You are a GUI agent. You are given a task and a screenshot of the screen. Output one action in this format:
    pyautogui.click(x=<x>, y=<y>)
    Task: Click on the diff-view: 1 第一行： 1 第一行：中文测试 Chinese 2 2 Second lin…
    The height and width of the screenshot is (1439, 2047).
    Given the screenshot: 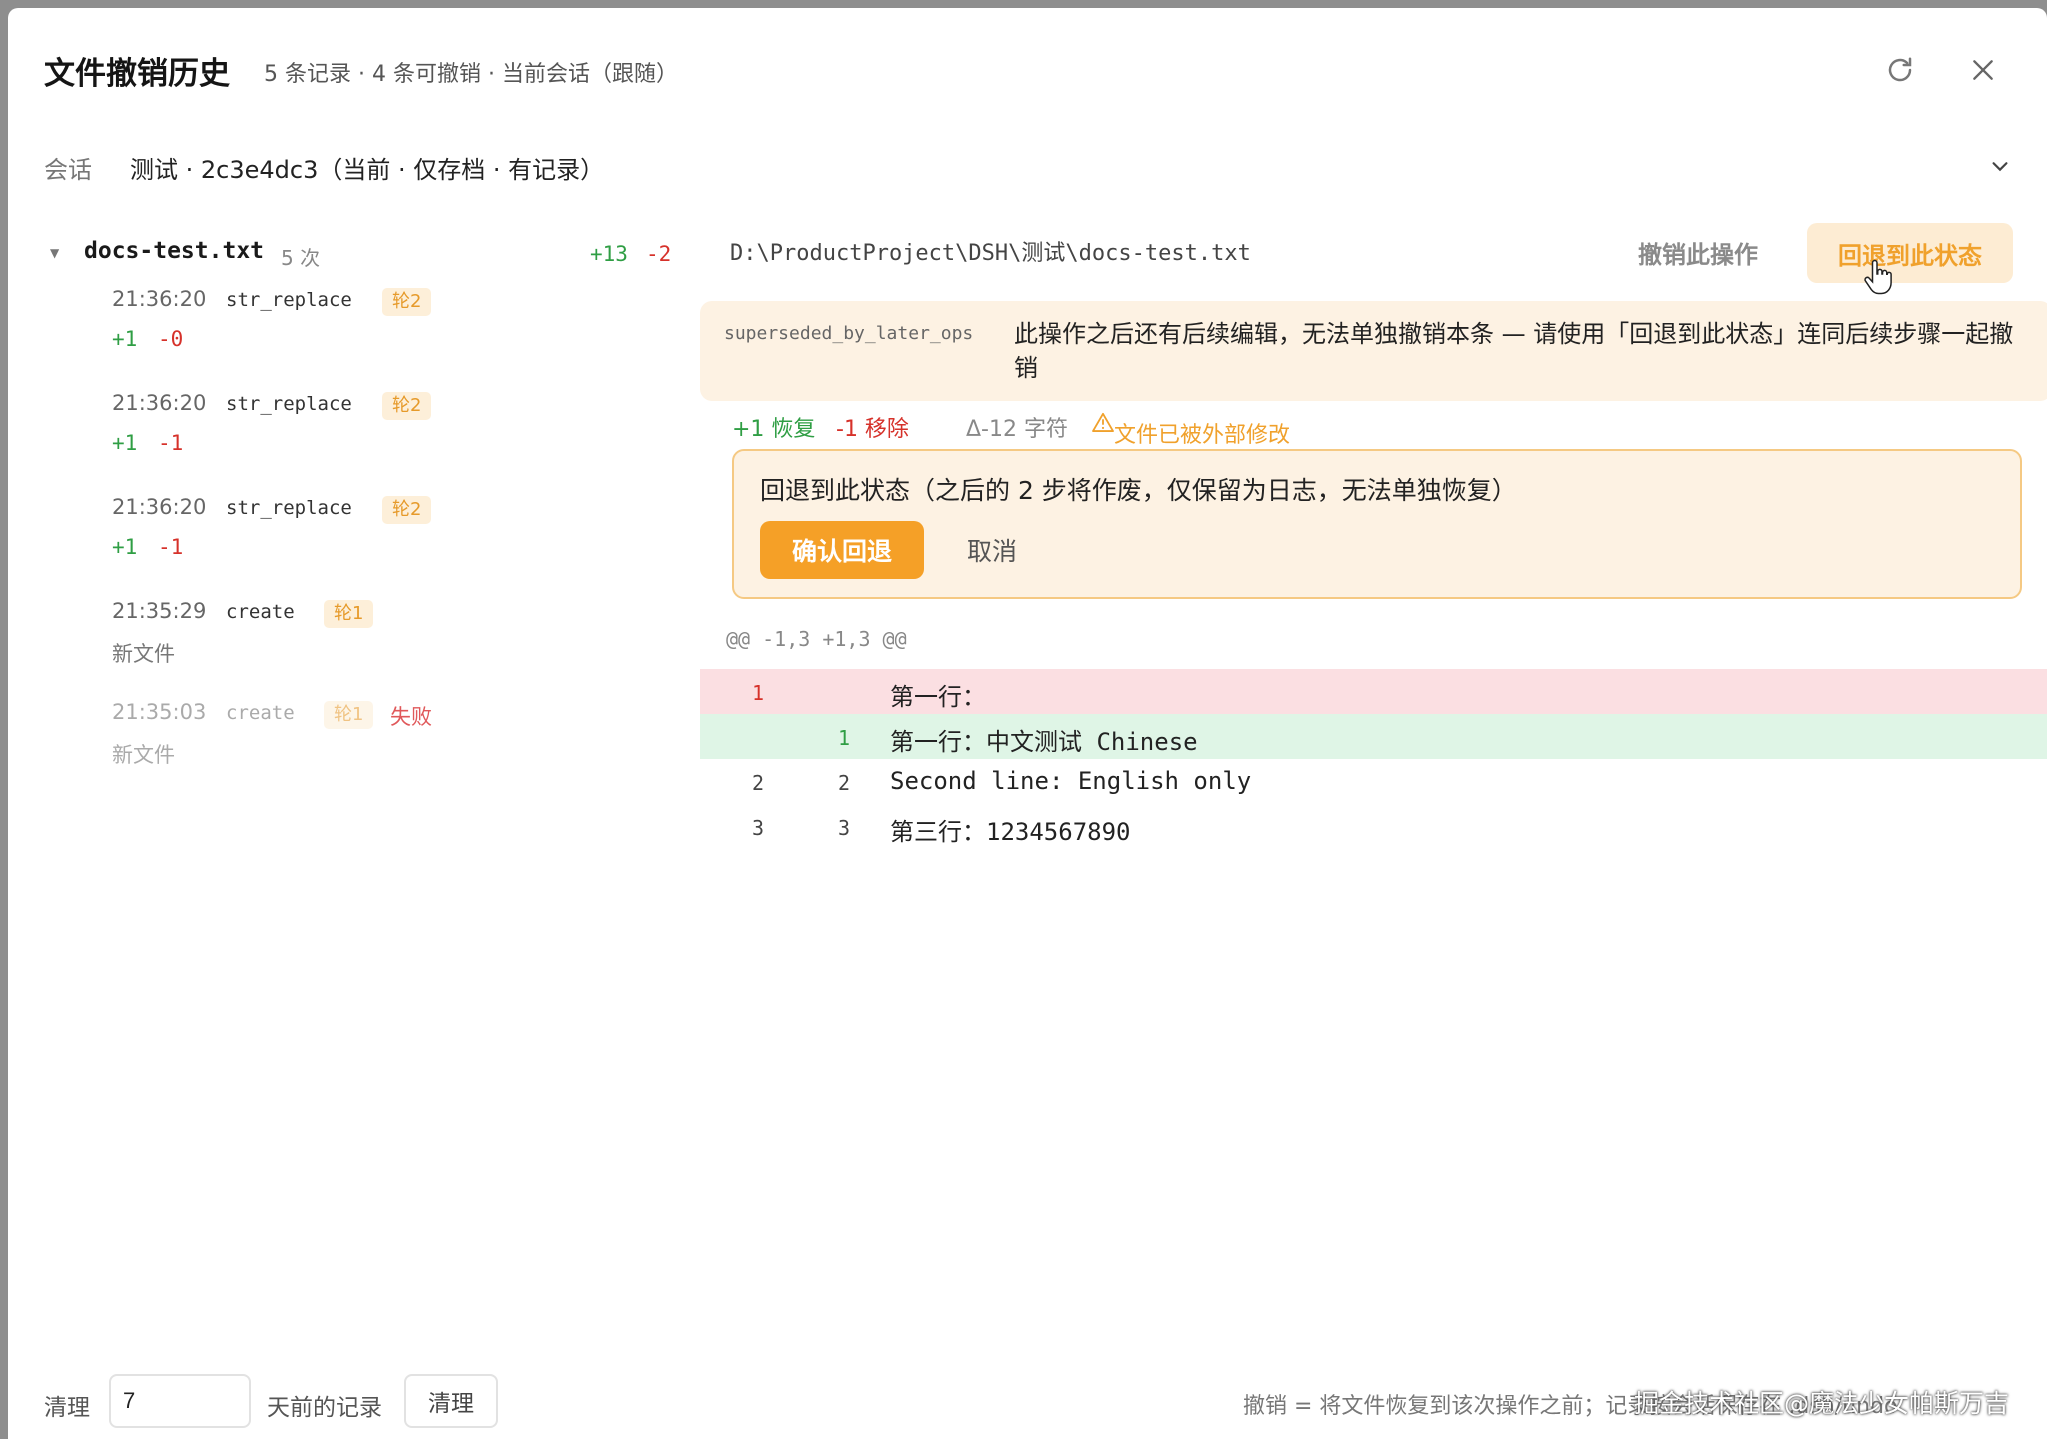 What is the action you would take?
    pyautogui.click(x=1373, y=759)
    